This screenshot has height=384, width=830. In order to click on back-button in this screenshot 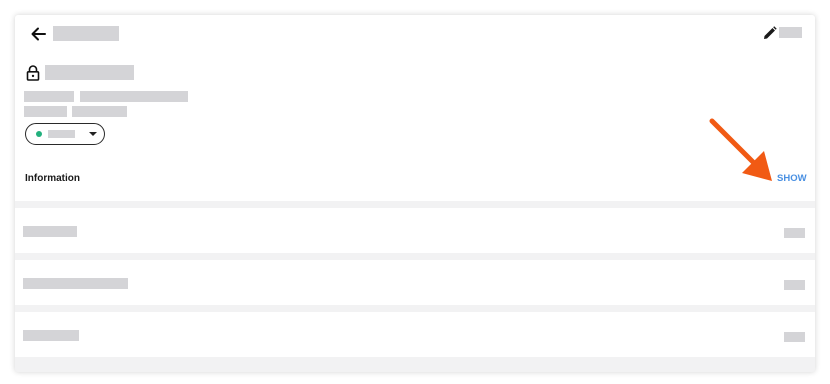, I will do `click(39, 34)`.